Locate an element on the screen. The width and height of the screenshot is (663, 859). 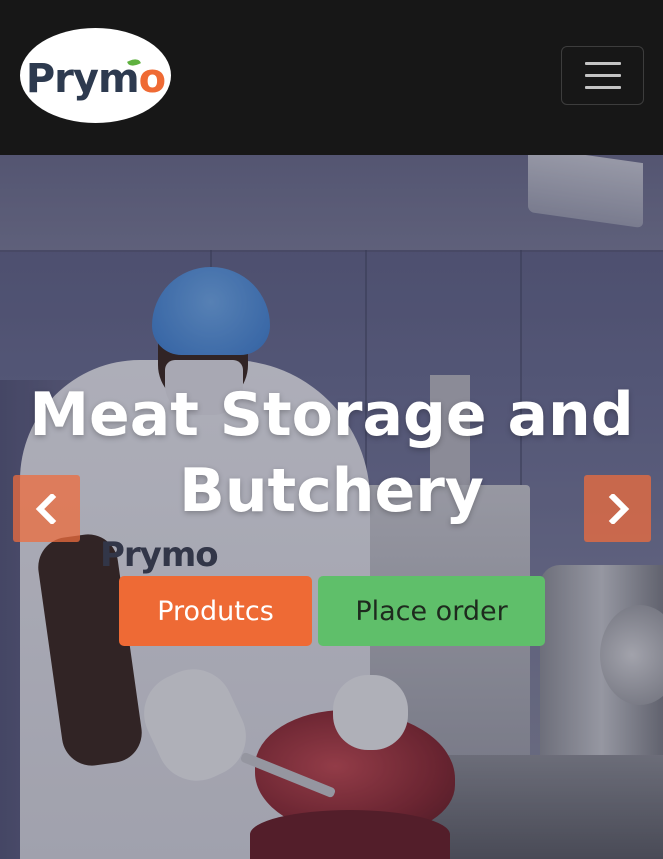
carousel-prev-button is located at coordinates (46, 508).